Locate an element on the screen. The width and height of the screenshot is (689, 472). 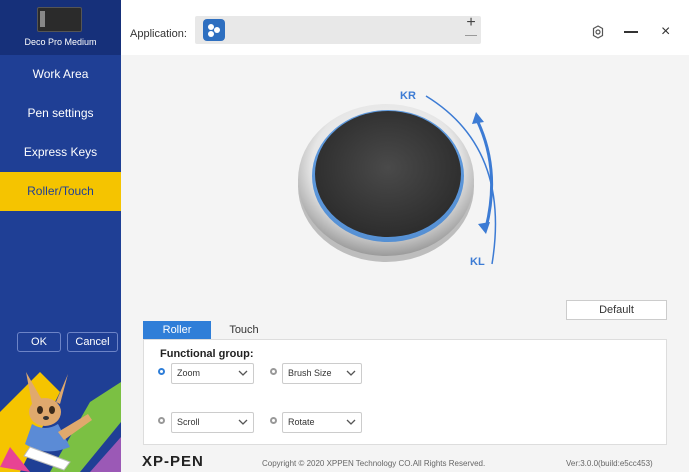
top-bar: Application: + × is located at coordinates (405, 27).